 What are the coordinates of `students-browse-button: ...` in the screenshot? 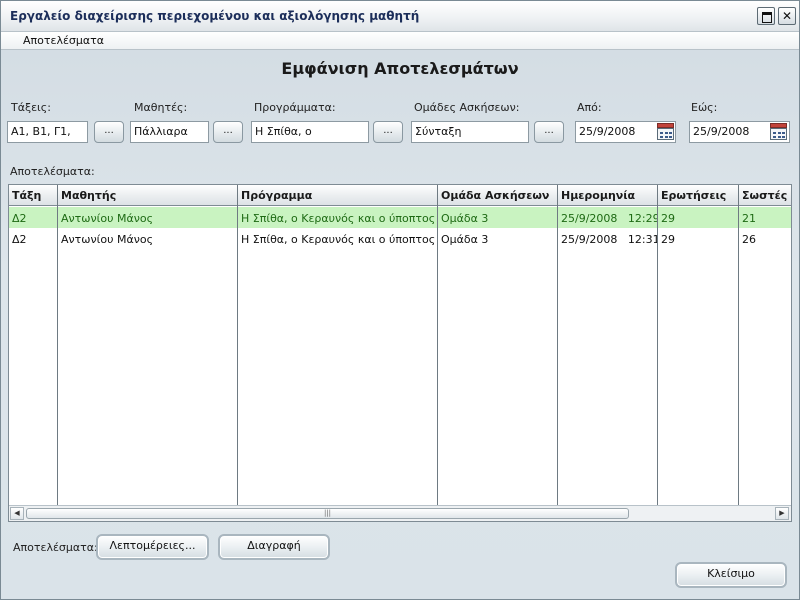 It's located at (228, 132).